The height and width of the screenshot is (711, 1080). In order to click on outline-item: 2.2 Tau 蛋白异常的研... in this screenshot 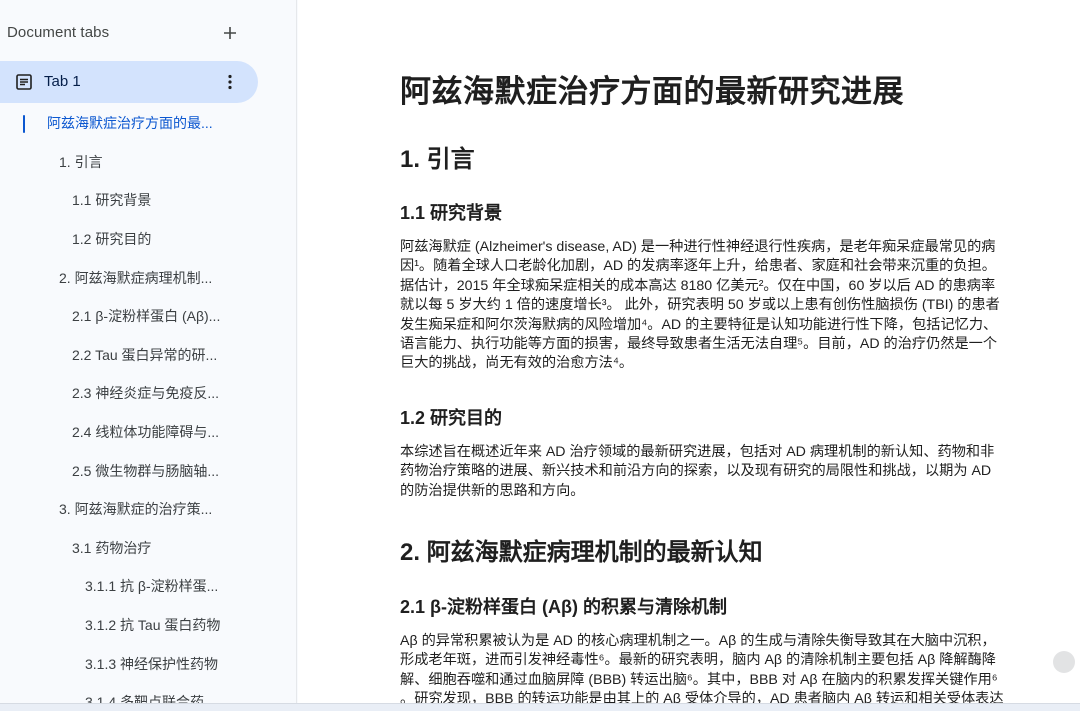, I will do `click(148, 355)`.